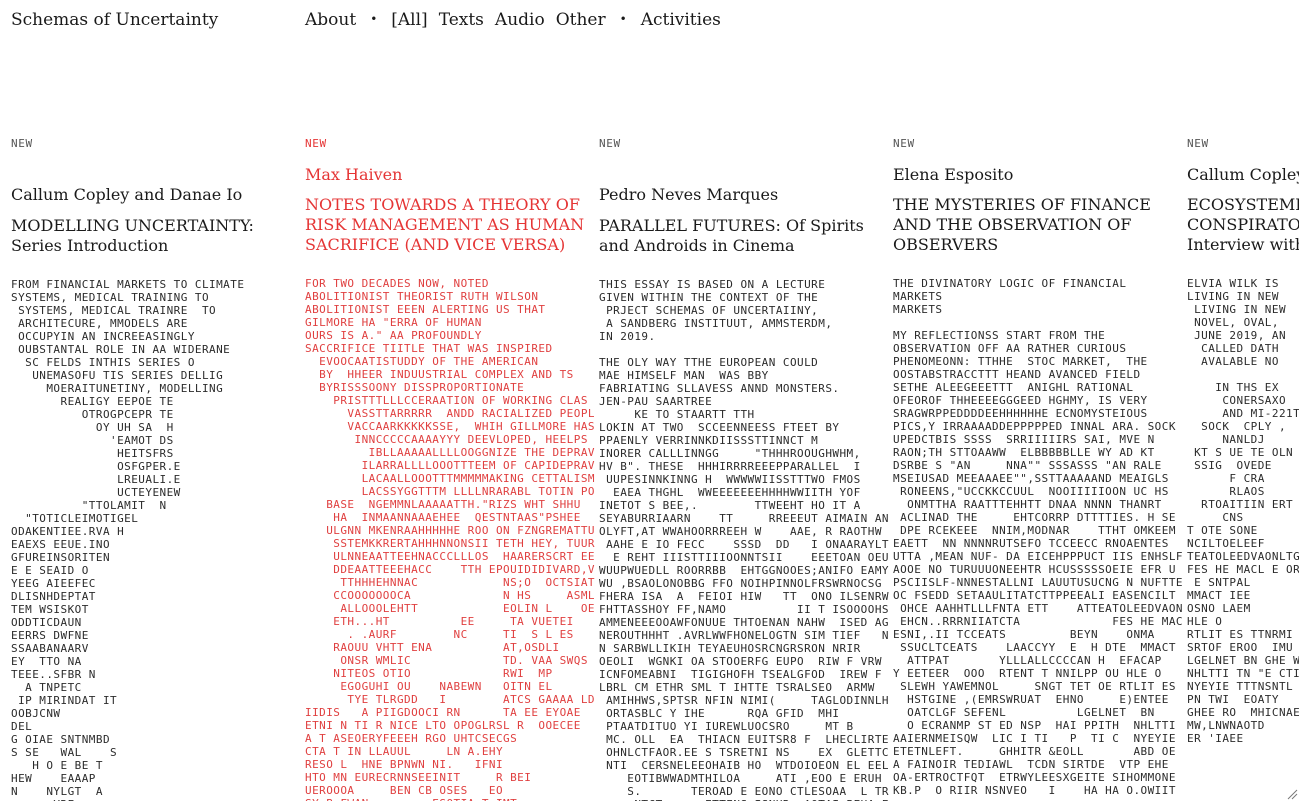  Describe the element at coordinates (90, 245) in the screenshot. I see `article-subtitle: Series Introduction` at that location.